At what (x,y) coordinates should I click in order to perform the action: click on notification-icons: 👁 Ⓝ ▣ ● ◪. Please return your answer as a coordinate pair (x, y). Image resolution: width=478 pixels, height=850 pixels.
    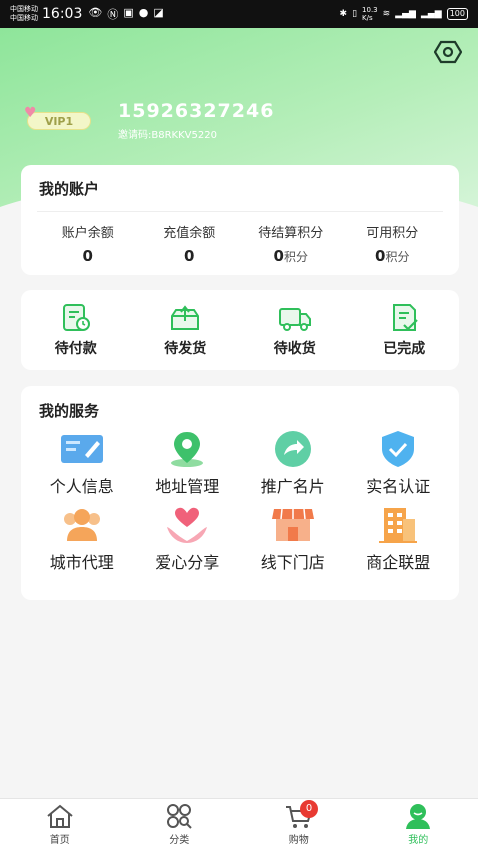
    Looking at the image, I should click on (125, 14).